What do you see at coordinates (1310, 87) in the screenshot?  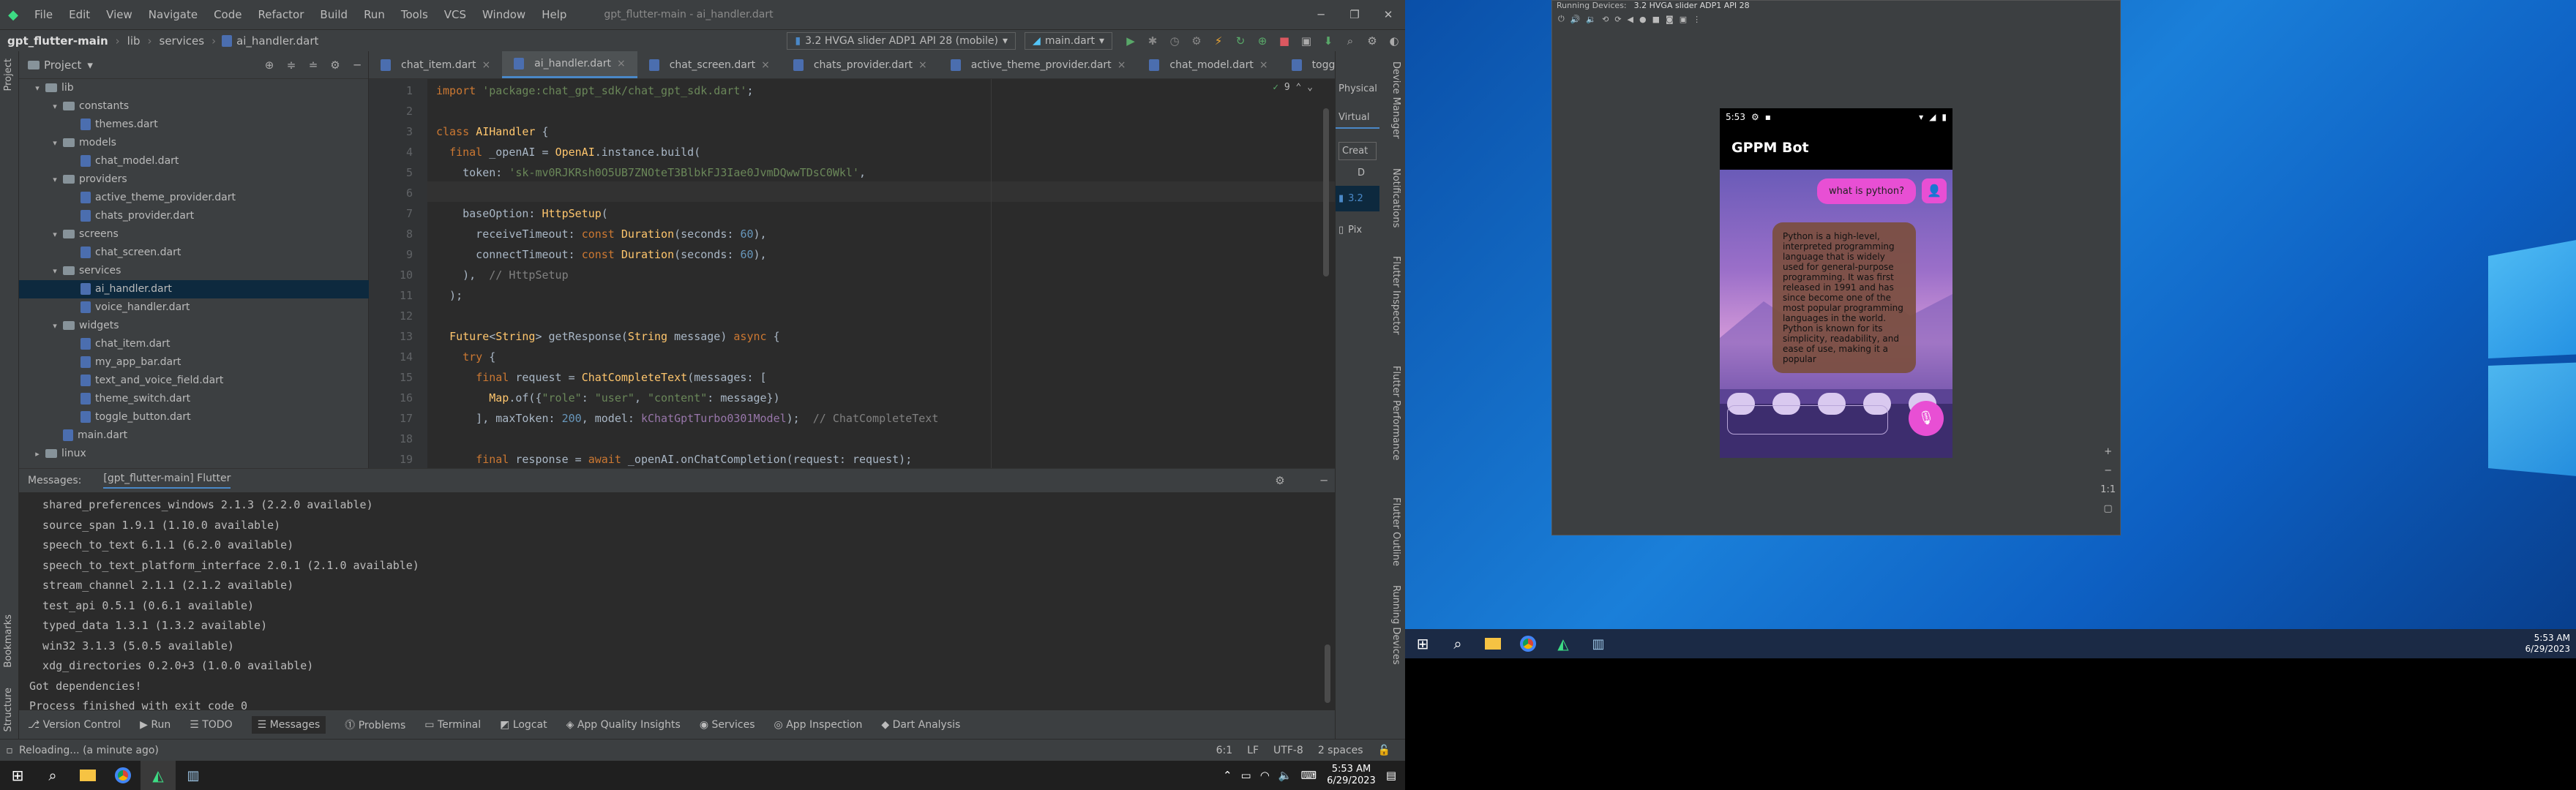 I see `chevron-down-icon: ⌄` at bounding box center [1310, 87].